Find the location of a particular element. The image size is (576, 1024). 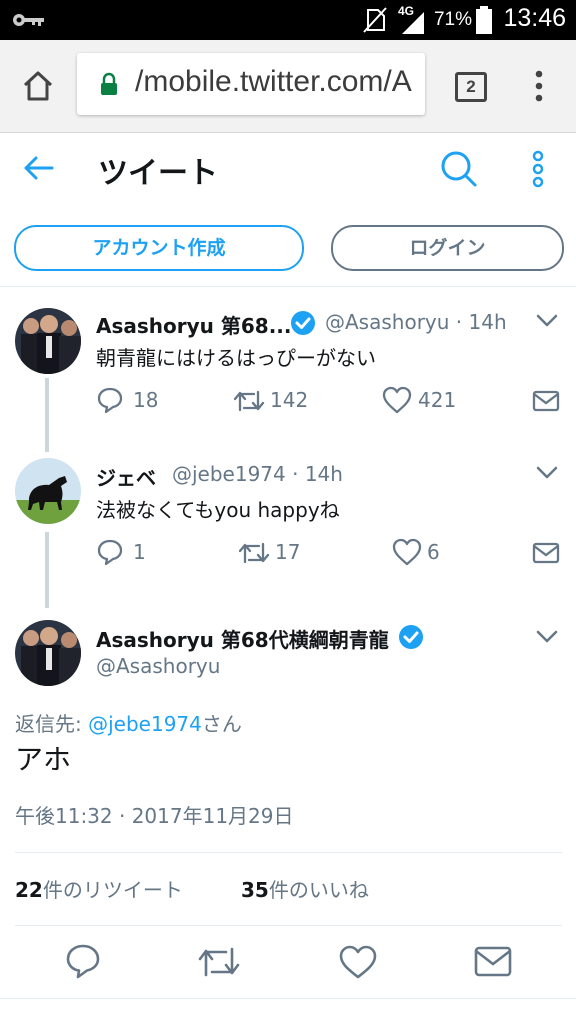

page-title: ツイート is located at coordinates (158, 173).